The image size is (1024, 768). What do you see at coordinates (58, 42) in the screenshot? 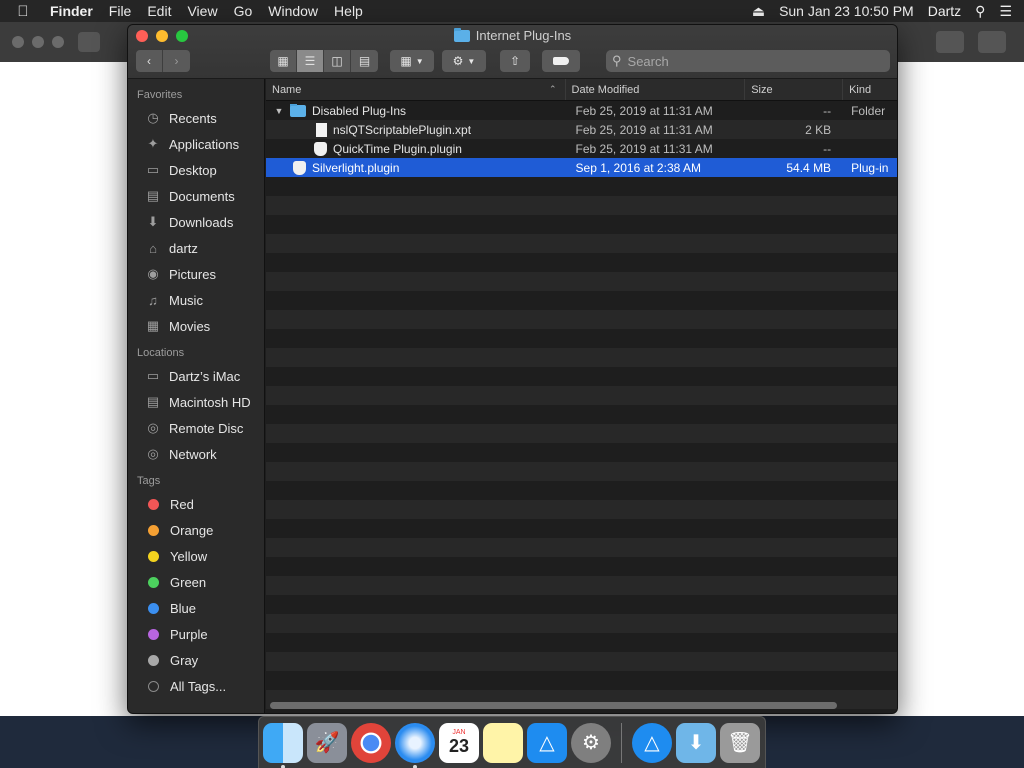
I see `bg-maximize-button` at bounding box center [58, 42].